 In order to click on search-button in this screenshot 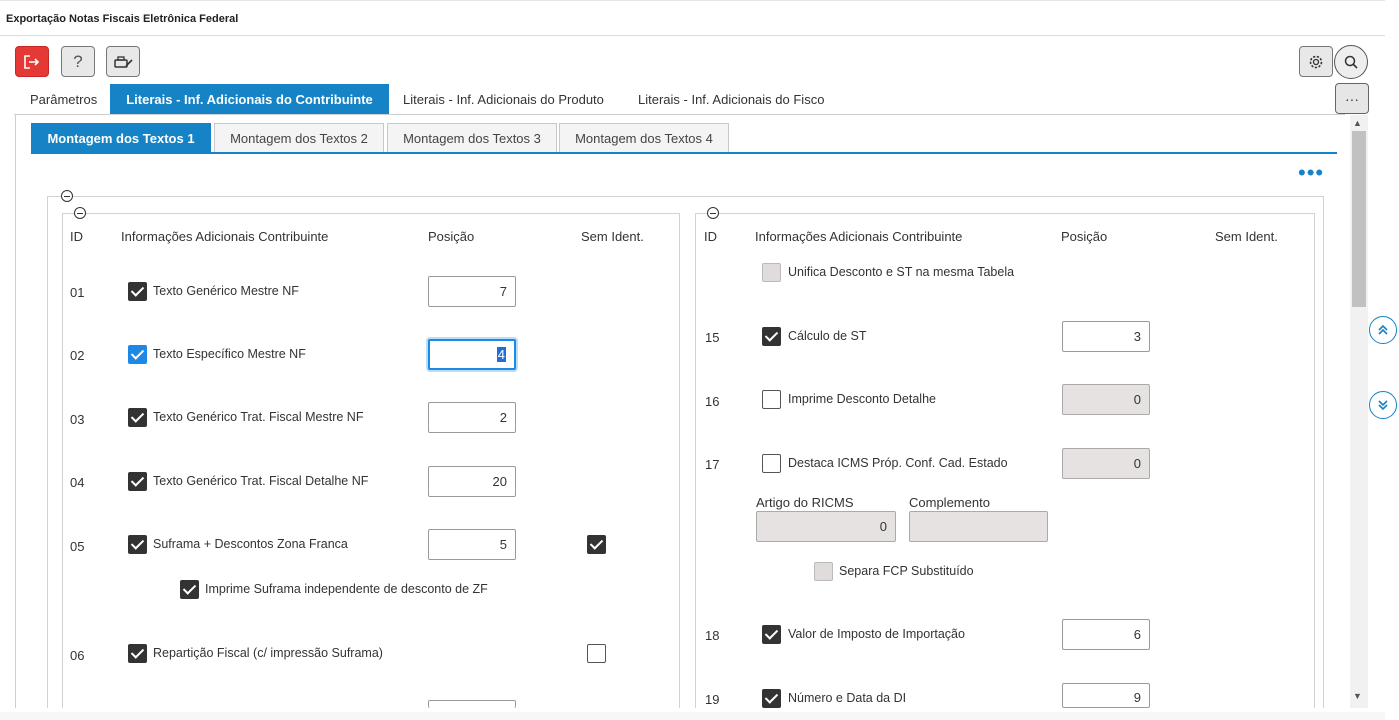, I will do `click(1351, 62)`.